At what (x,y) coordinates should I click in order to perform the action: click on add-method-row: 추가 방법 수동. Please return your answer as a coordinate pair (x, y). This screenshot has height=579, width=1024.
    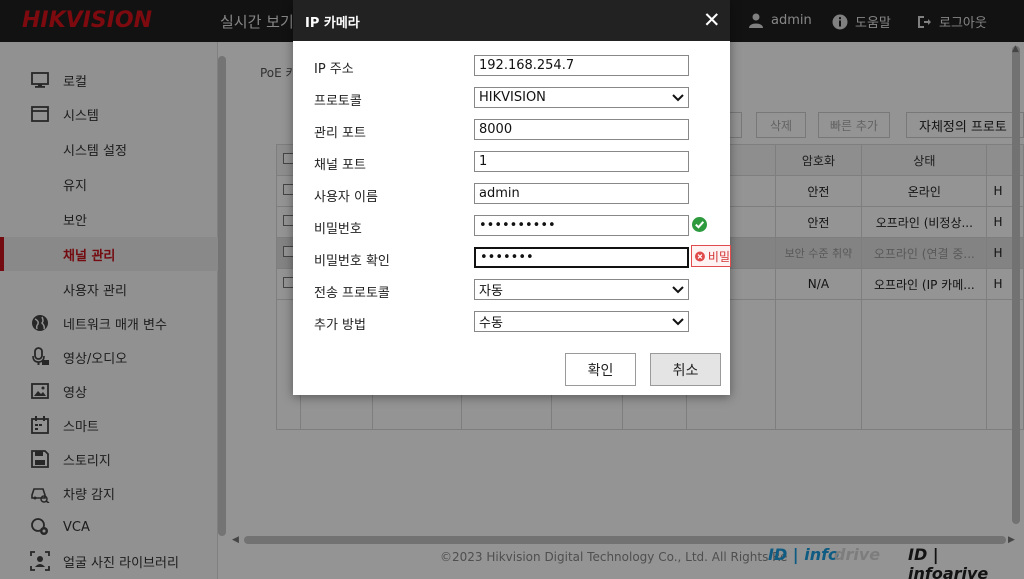
    Looking at the image, I should click on (511, 323).